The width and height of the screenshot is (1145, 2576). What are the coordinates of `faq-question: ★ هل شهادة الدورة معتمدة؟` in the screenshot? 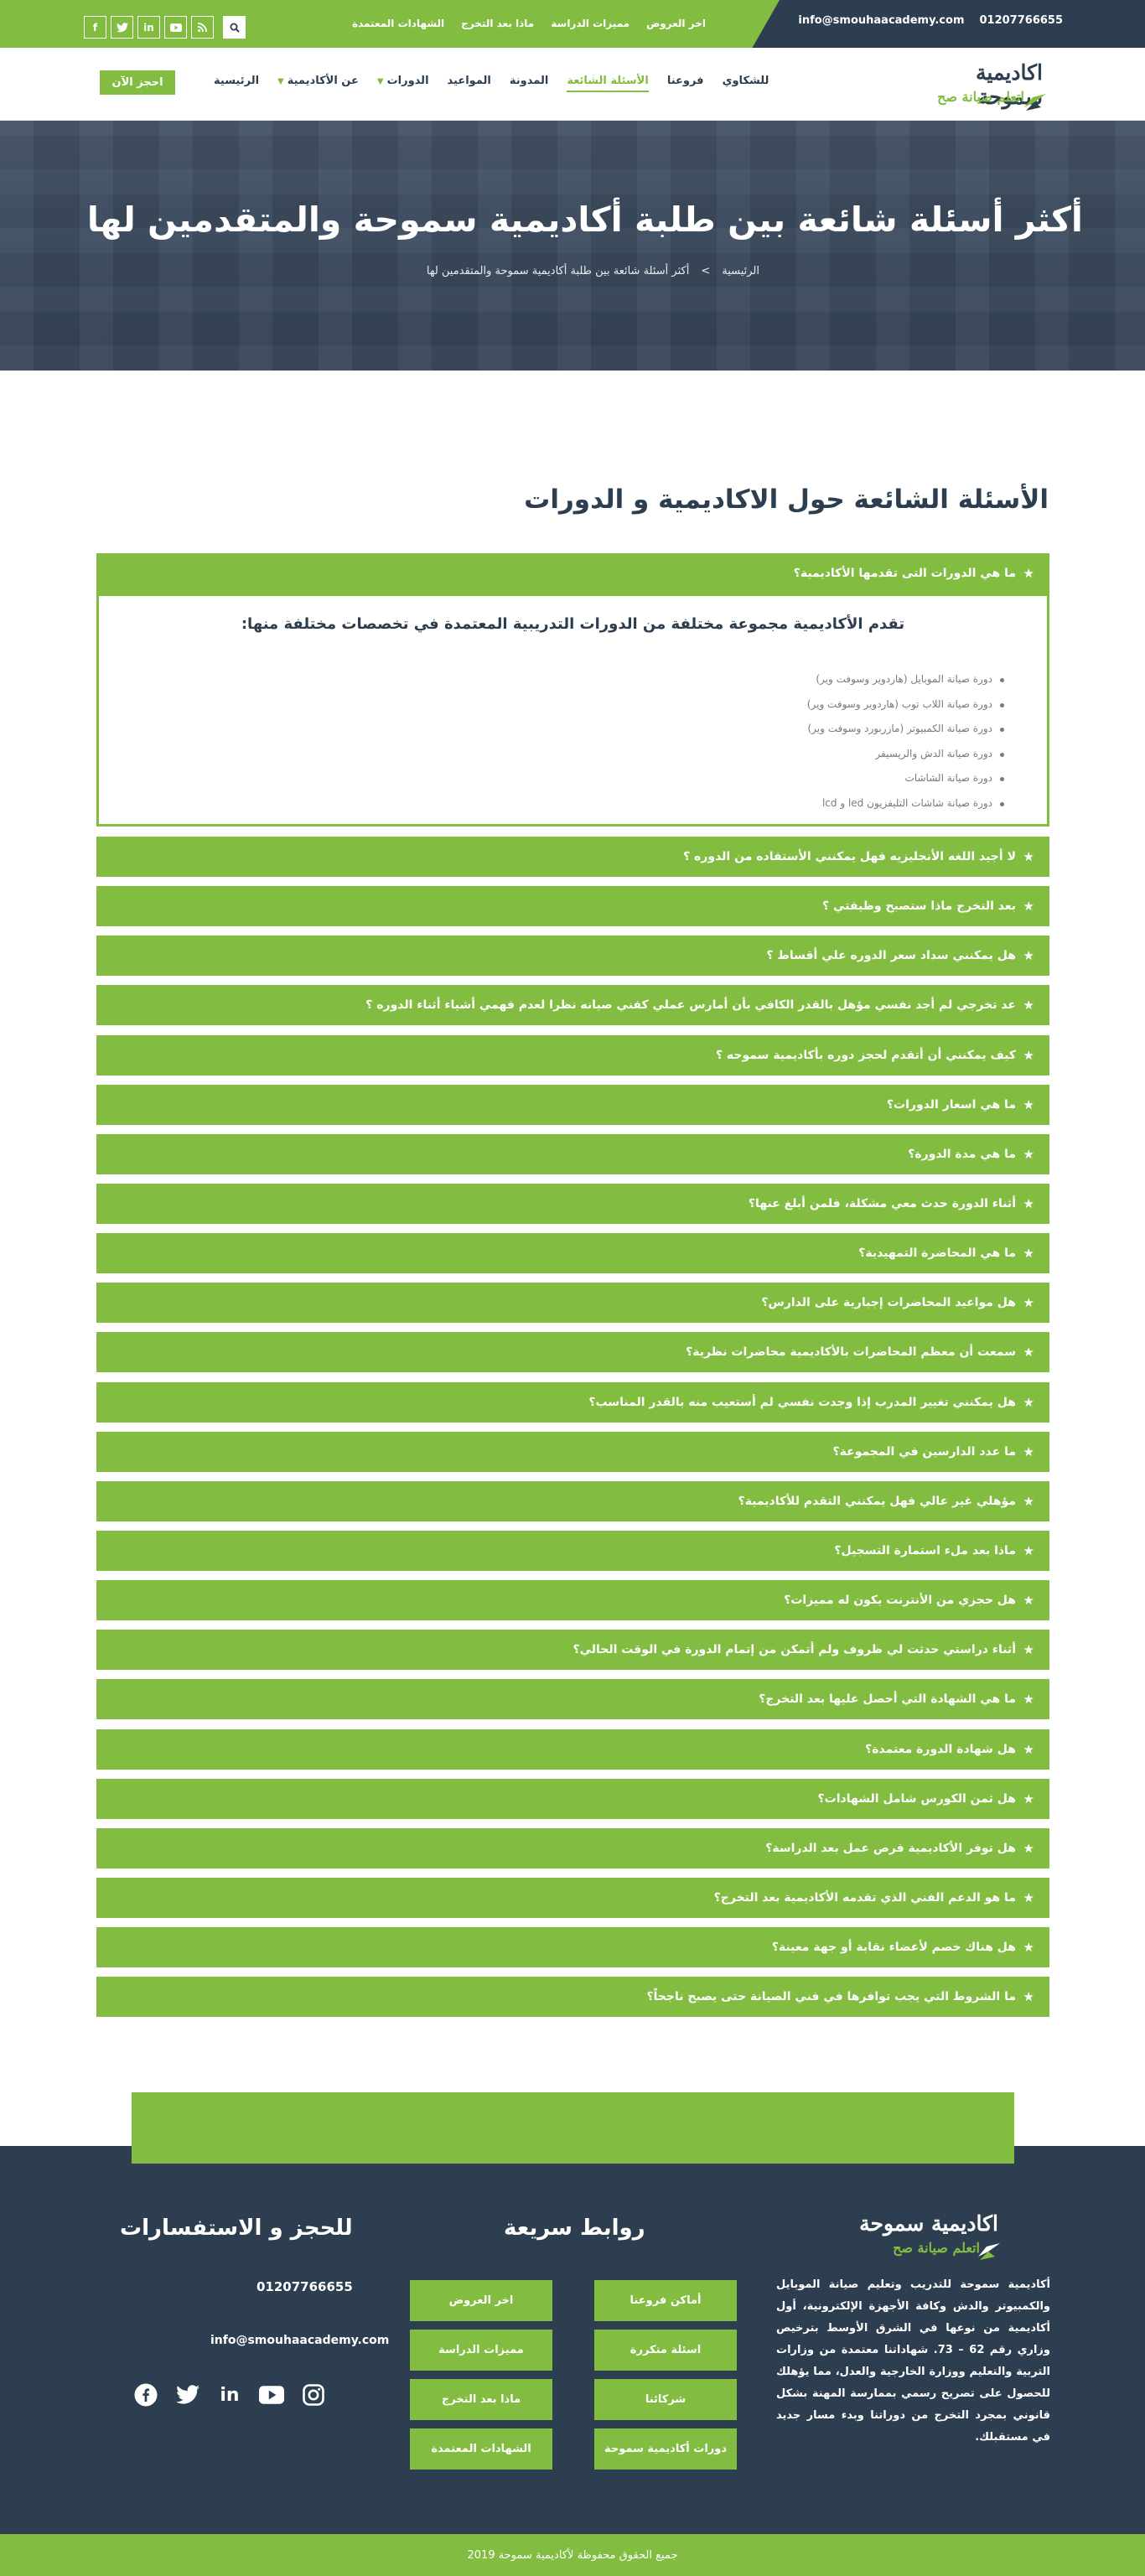 It's located at (572, 1749).